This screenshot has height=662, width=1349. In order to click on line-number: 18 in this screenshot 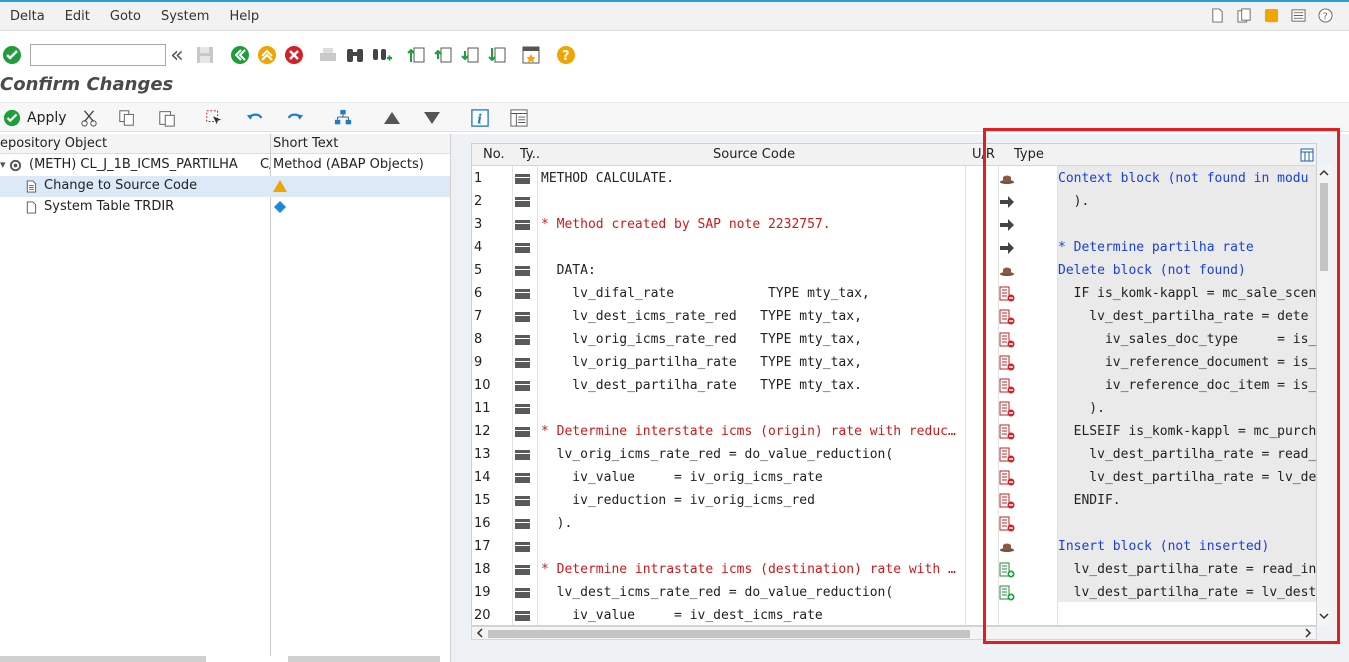, I will do `click(482, 569)`.